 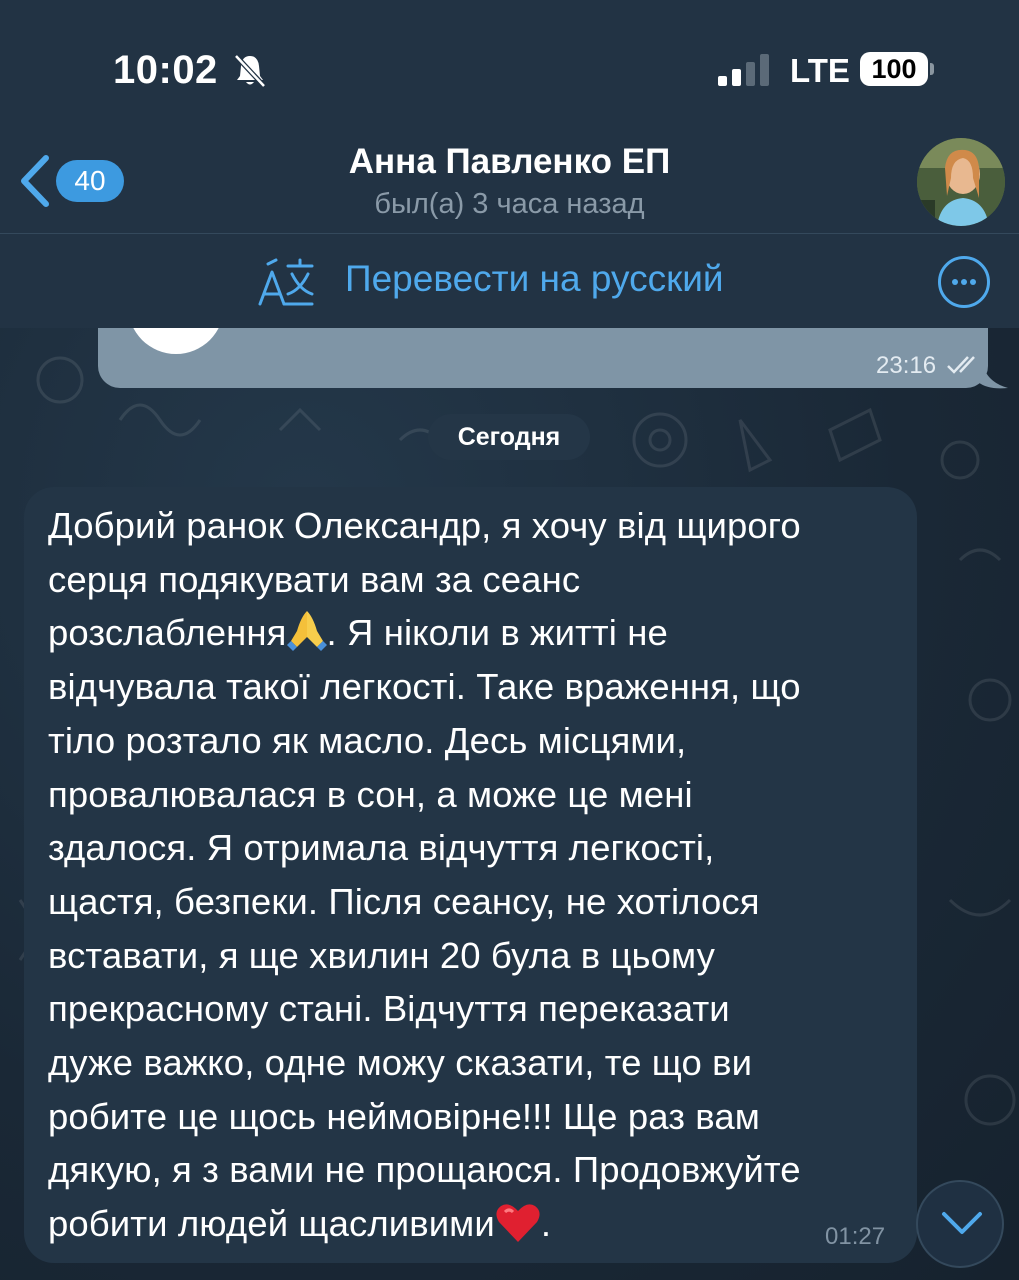 What do you see at coordinates (381, 955) in the screenshot?
I see `message-line: вставати, я ще хвилин 20 була в цьому` at bounding box center [381, 955].